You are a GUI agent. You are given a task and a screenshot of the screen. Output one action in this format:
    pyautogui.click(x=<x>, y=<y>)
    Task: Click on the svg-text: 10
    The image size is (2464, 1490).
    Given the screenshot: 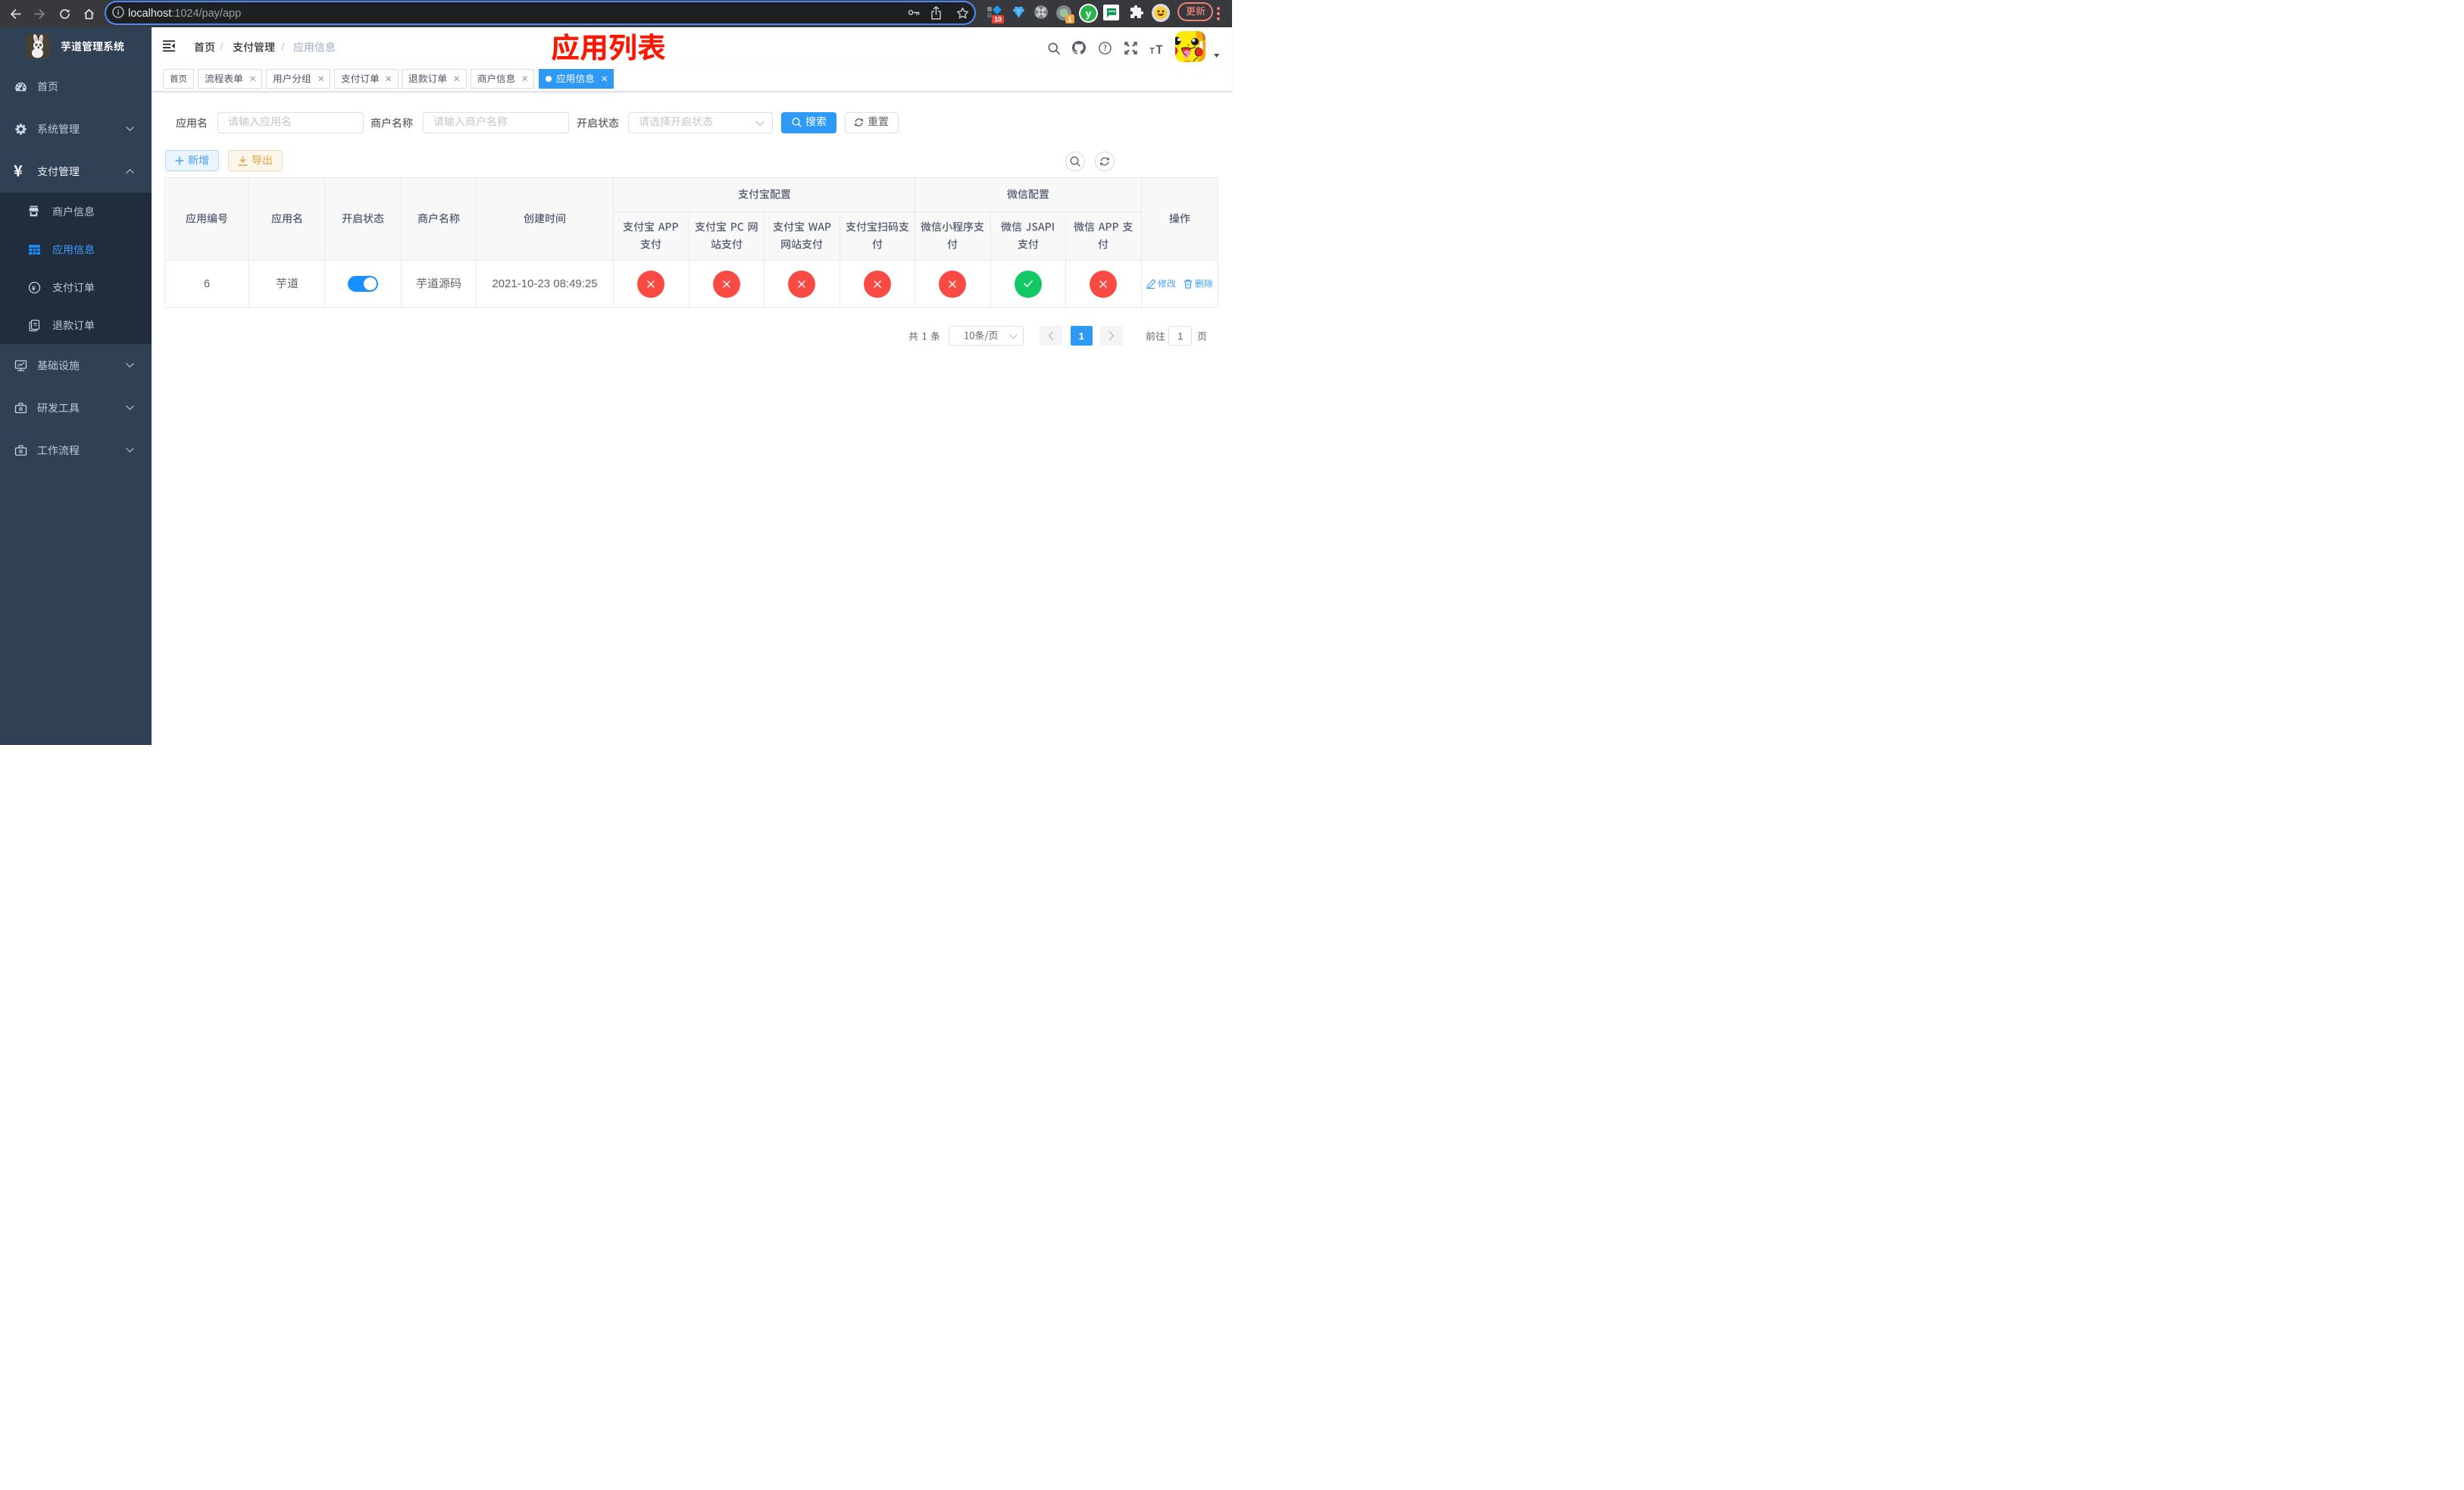 What is the action you would take?
    pyautogui.click(x=998, y=19)
    